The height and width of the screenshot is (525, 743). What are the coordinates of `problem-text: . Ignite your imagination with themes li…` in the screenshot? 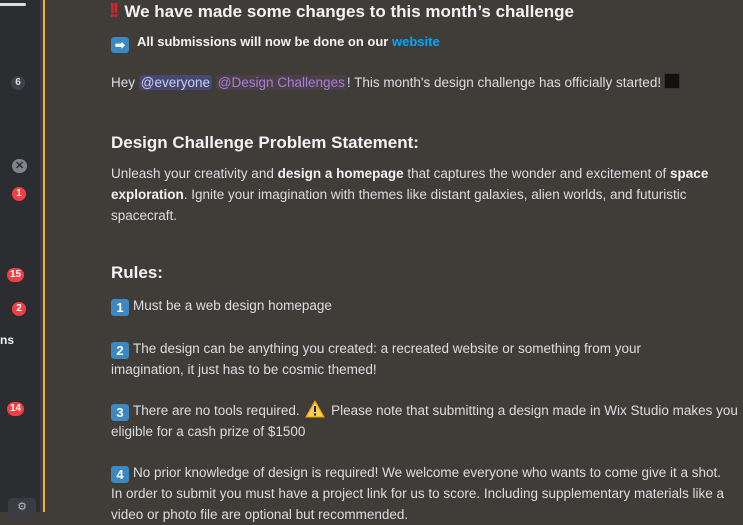 It's located at (399, 205).